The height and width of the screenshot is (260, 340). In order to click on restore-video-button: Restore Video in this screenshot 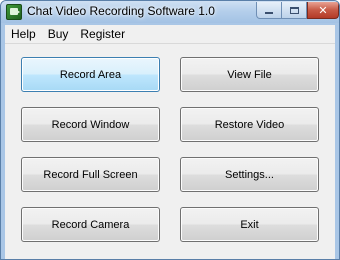, I will do `click(249, 124)`.